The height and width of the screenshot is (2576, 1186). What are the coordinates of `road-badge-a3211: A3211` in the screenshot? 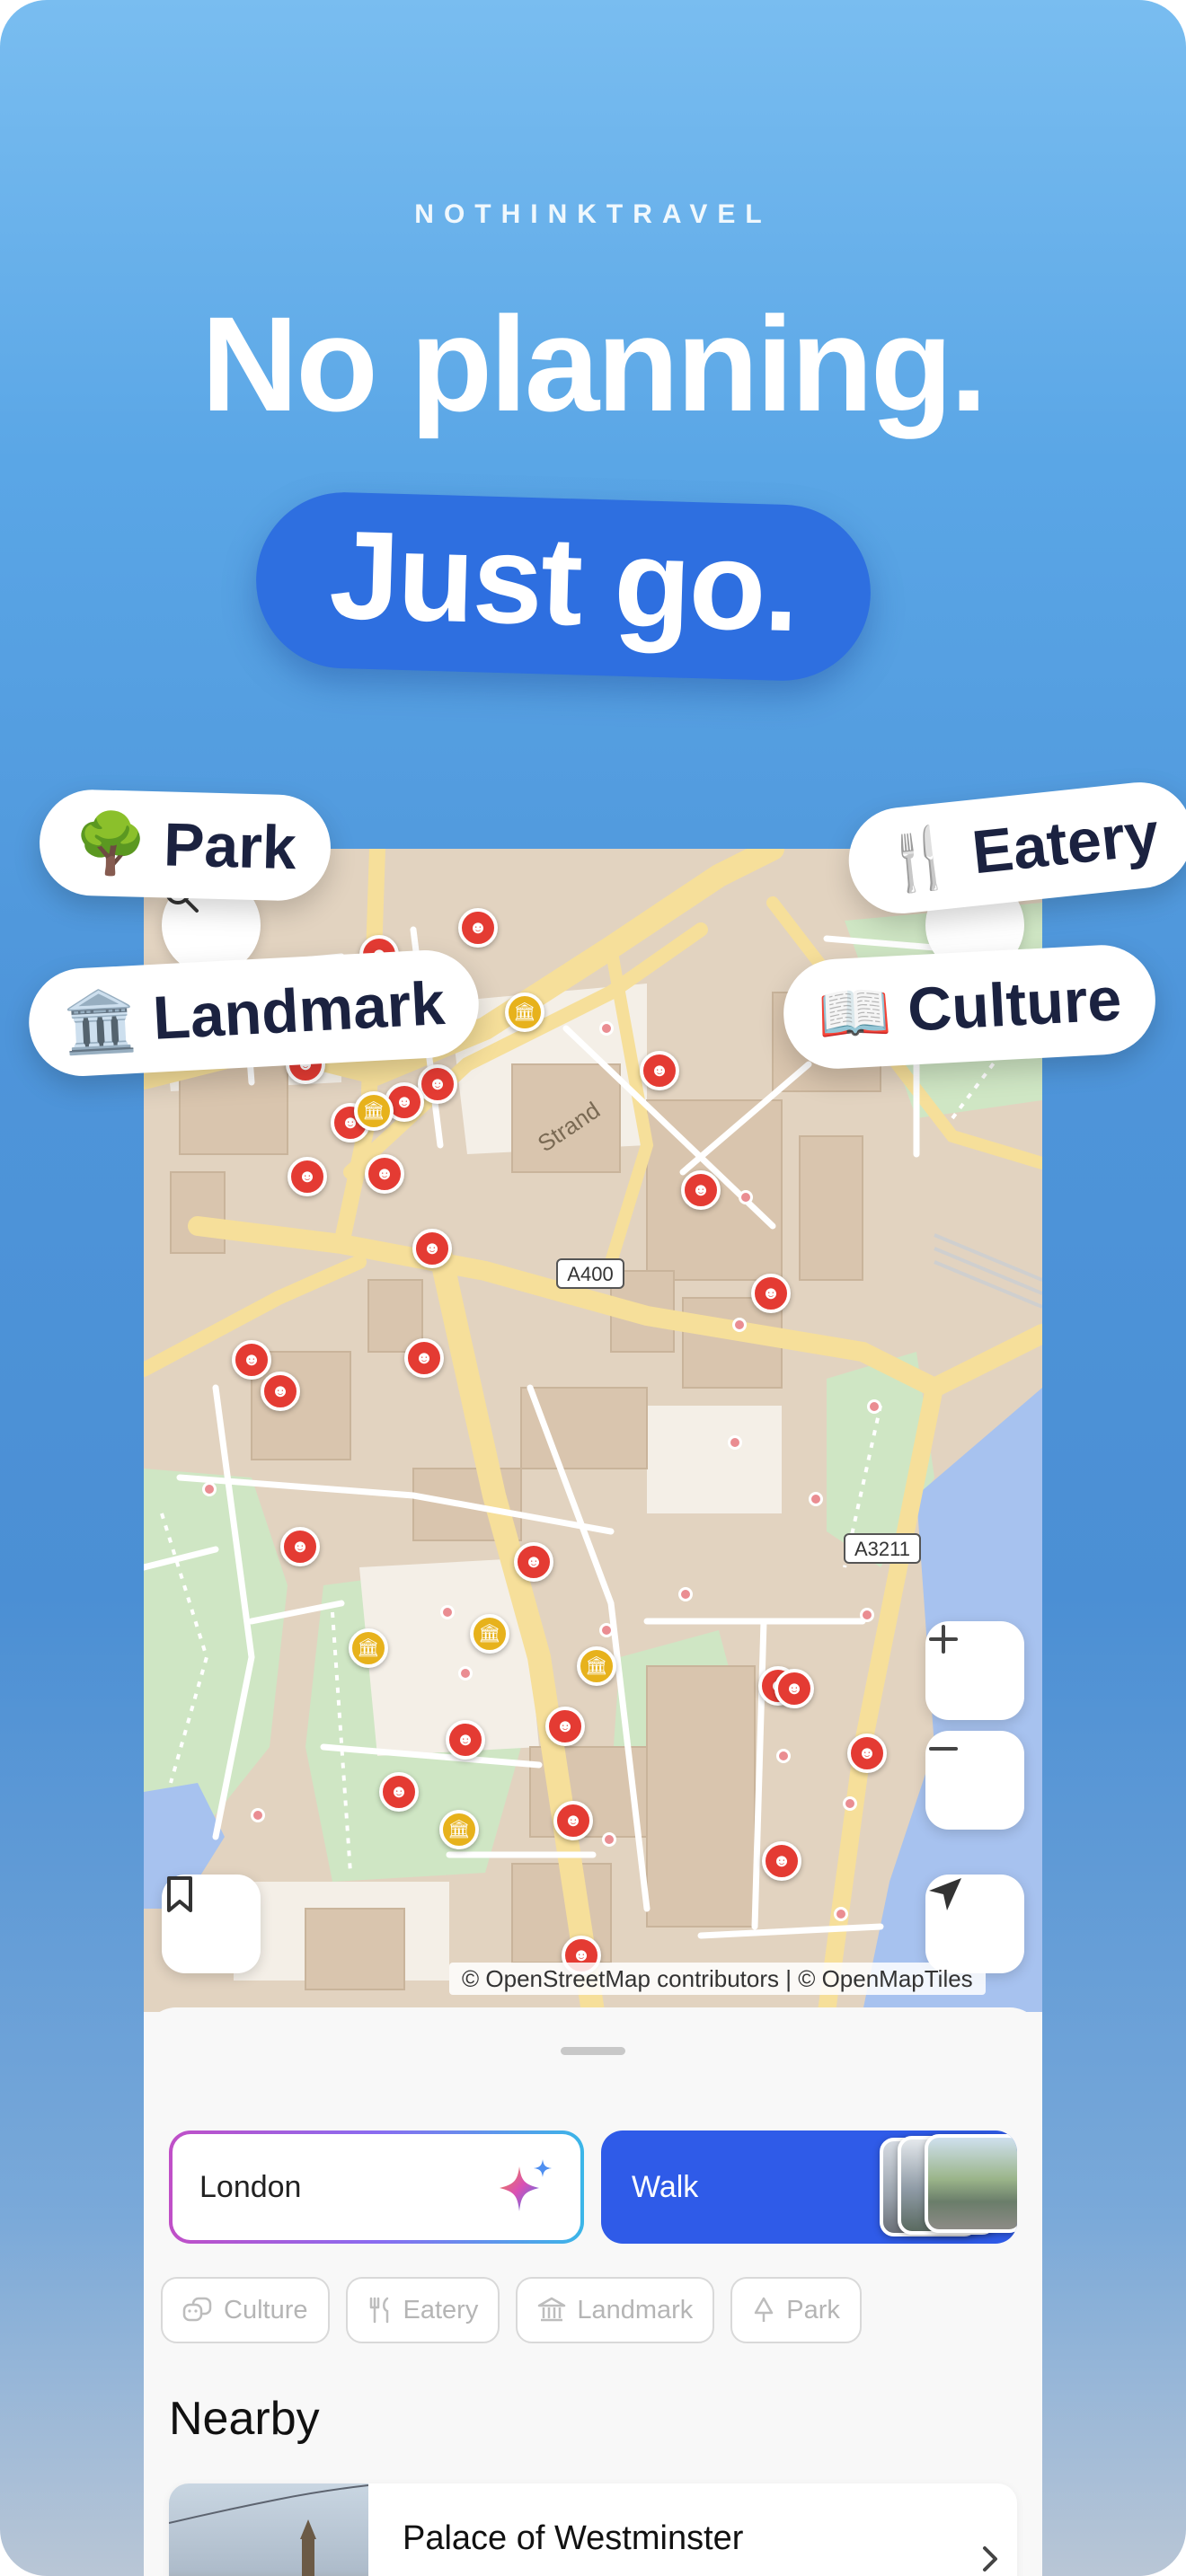 It's located at (882, 1548).